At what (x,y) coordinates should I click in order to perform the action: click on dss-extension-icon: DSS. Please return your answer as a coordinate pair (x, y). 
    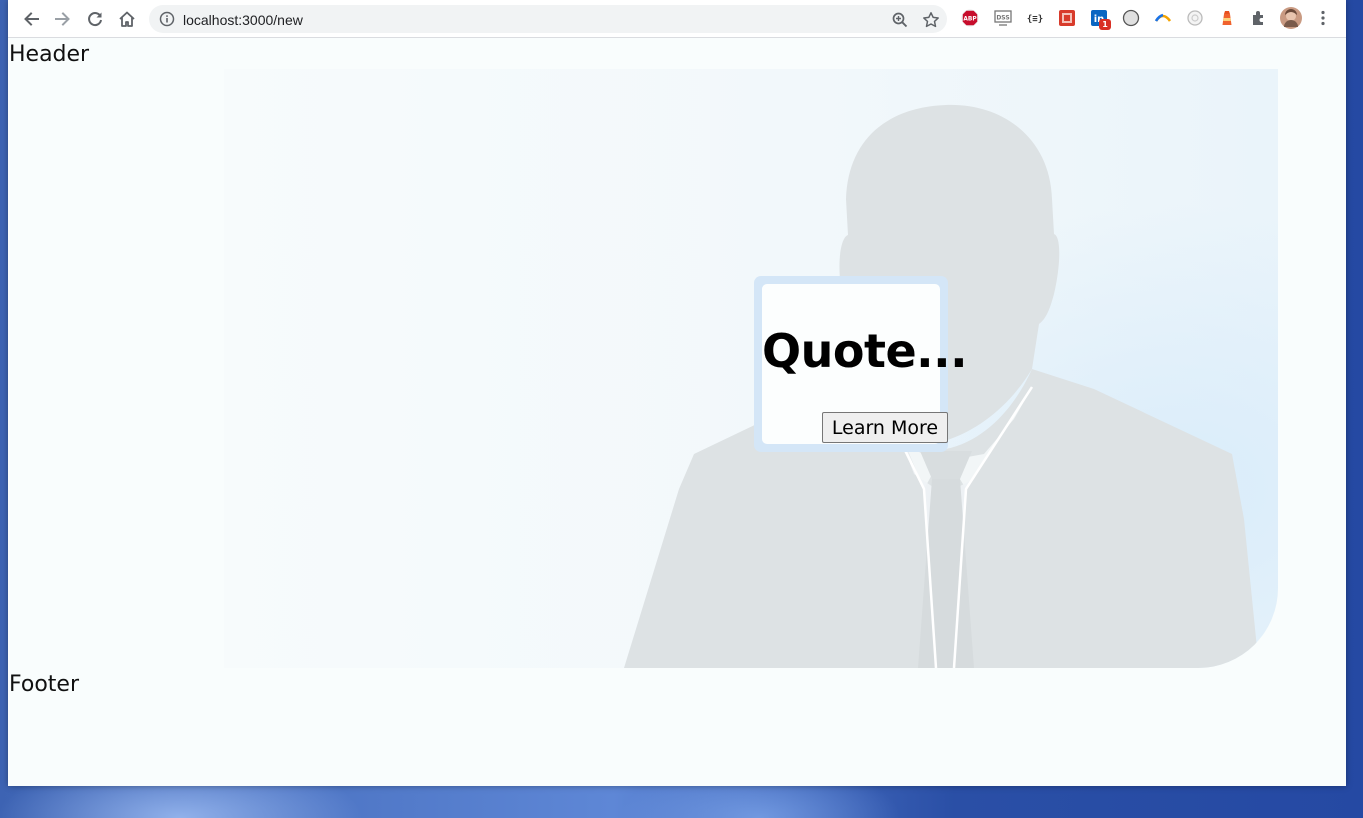
    Looking at the image, I should click on (1003, 18).